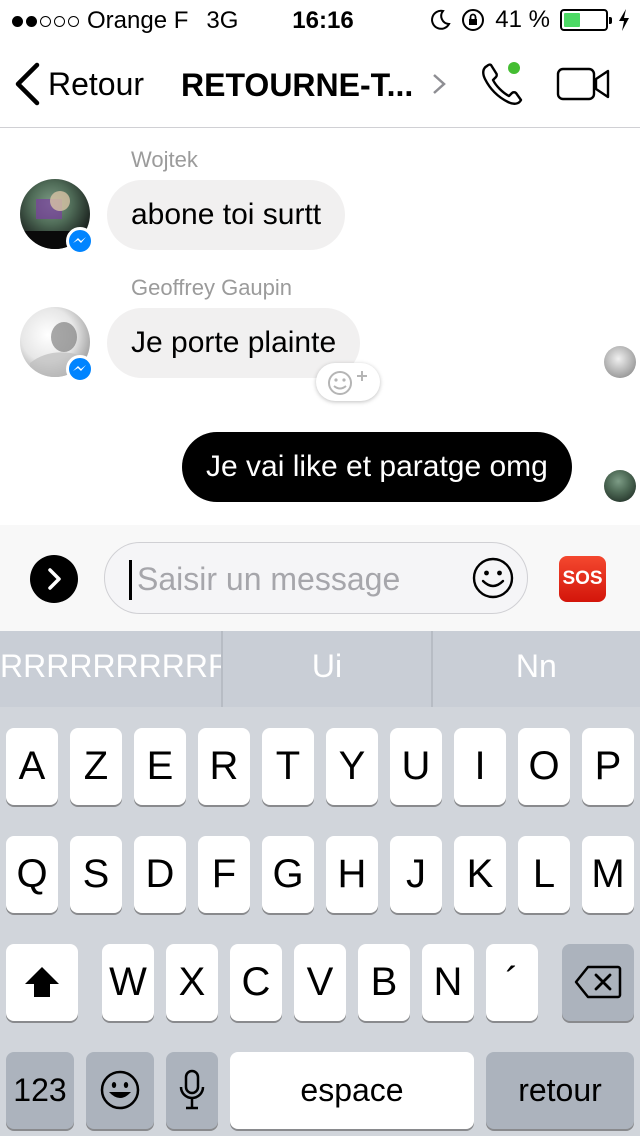 The image size is (640, 1136). I want to click on key-t: T, so click(288, 766).